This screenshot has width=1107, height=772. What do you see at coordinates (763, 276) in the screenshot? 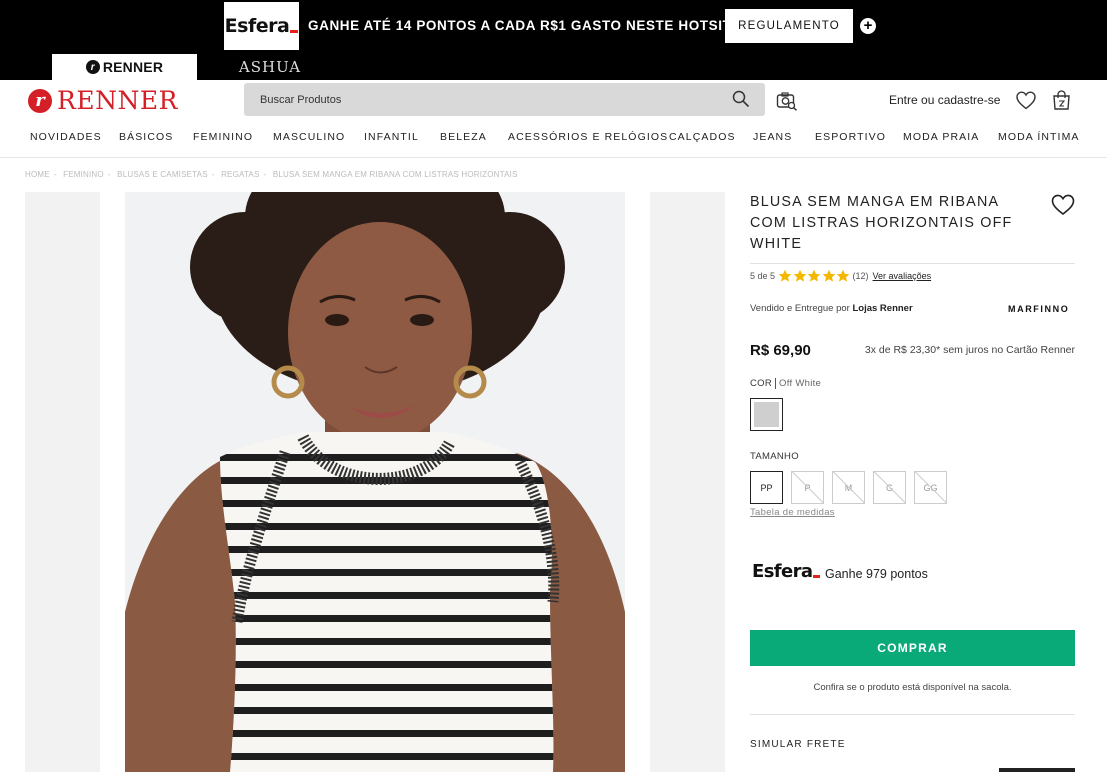
I see `rating-text: 5 de 5` at bounding box center [763, 276].